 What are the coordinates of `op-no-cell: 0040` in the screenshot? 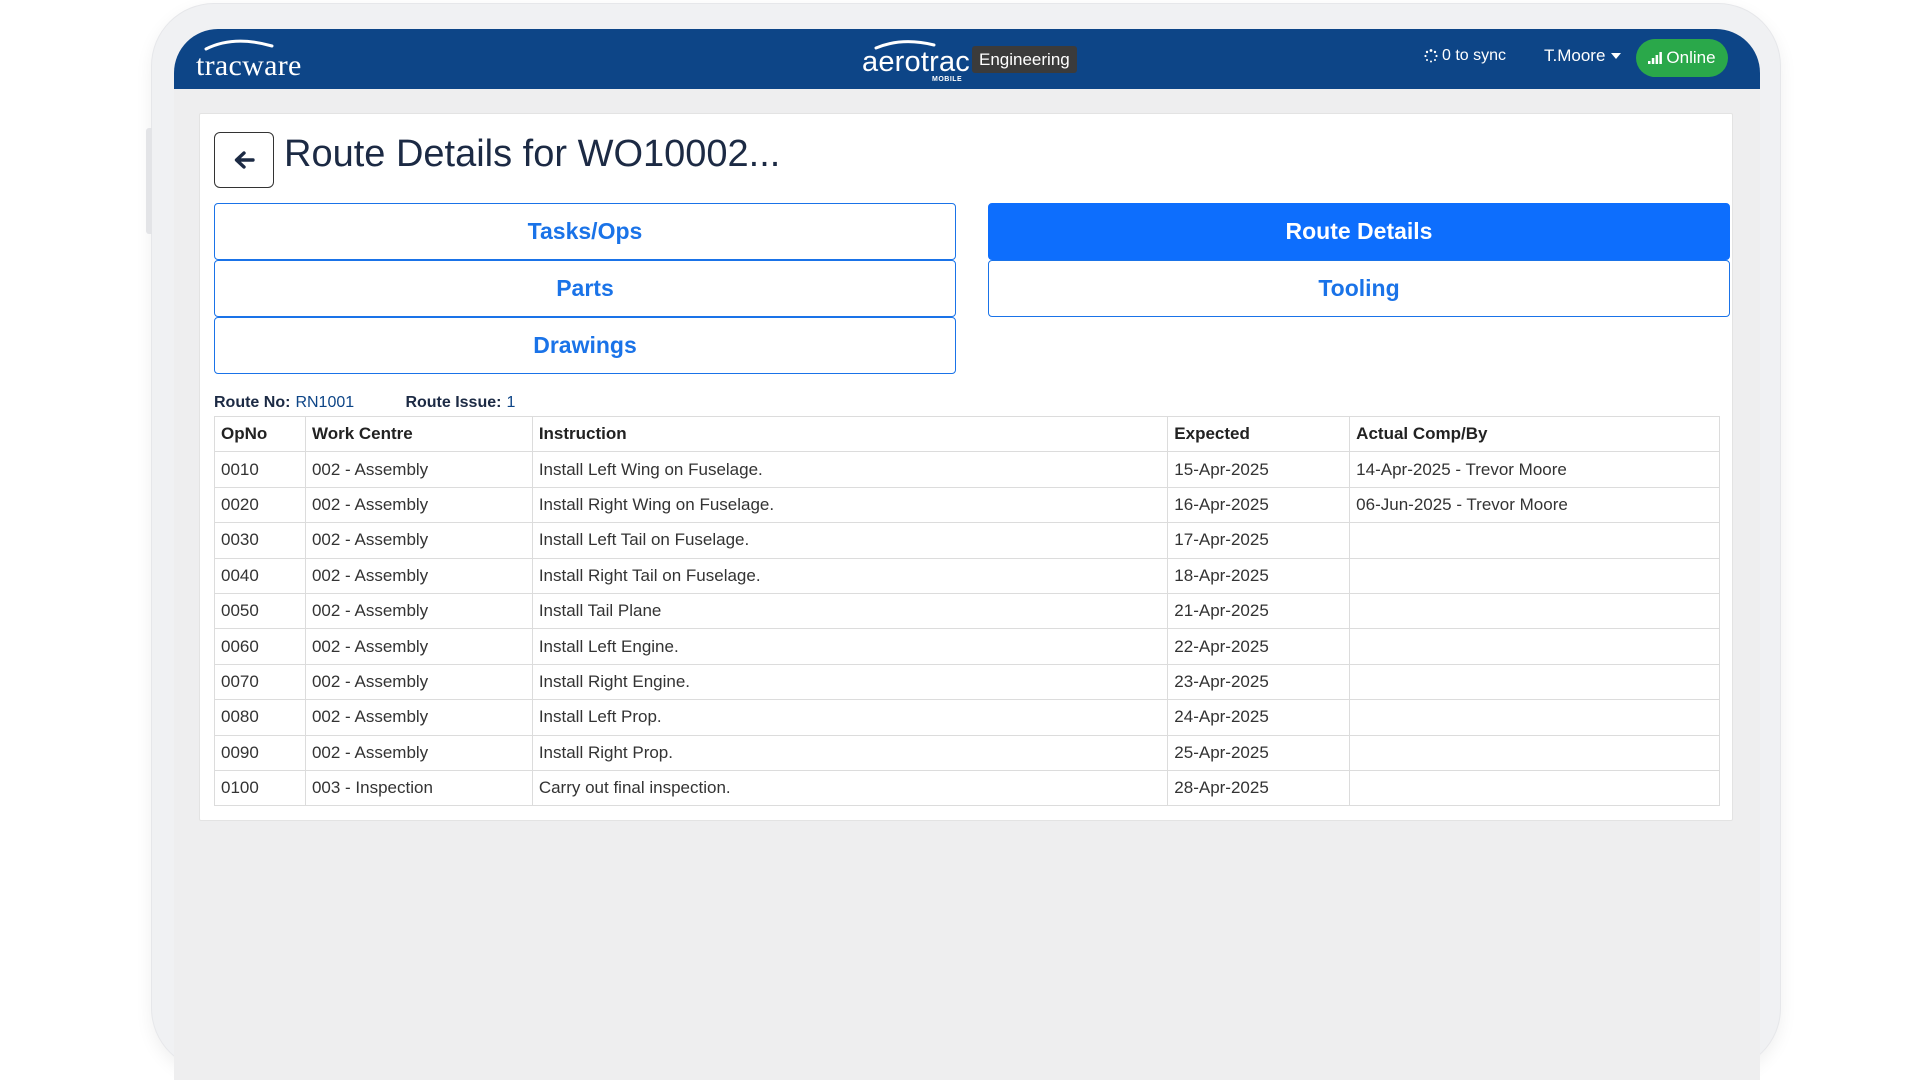 It's located at (260, 575).